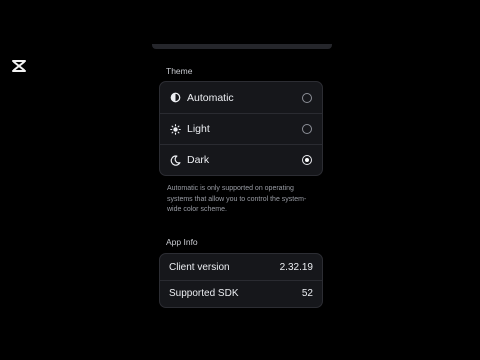 The width and height of the screenshot is (480, 360). I want to click on radio-button-selected, so click(307, 160).